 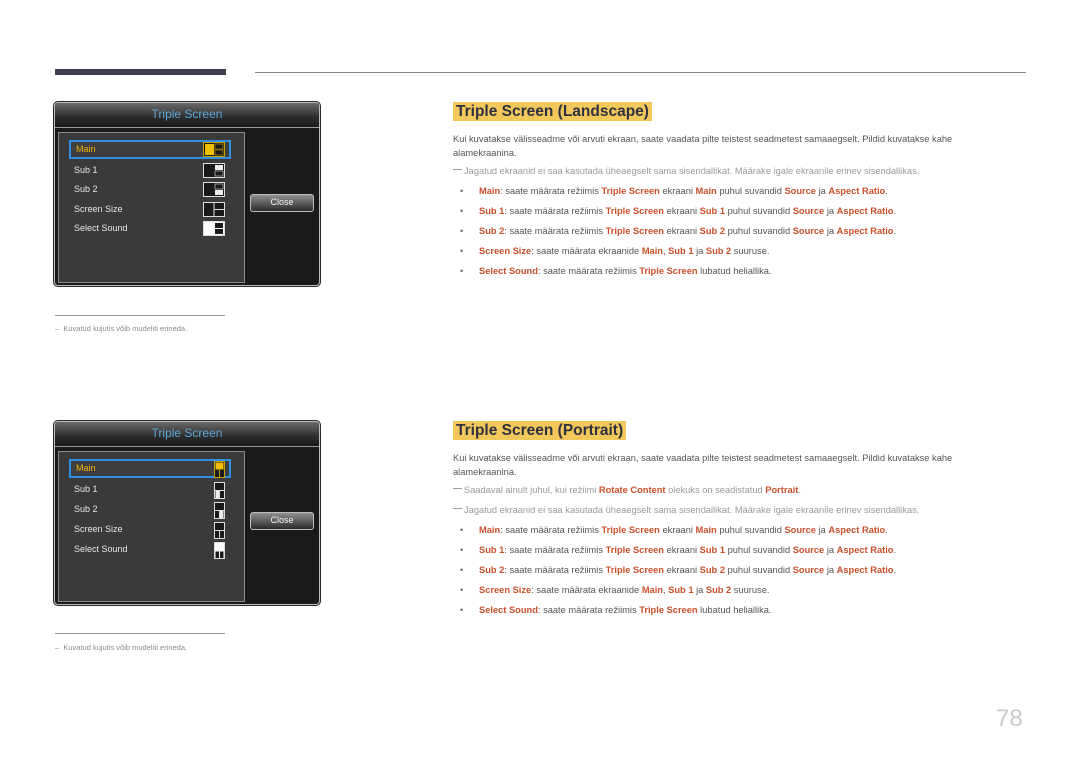 I want to click on layout-select-sound-portrait-icon, so click(x=219, y=550).